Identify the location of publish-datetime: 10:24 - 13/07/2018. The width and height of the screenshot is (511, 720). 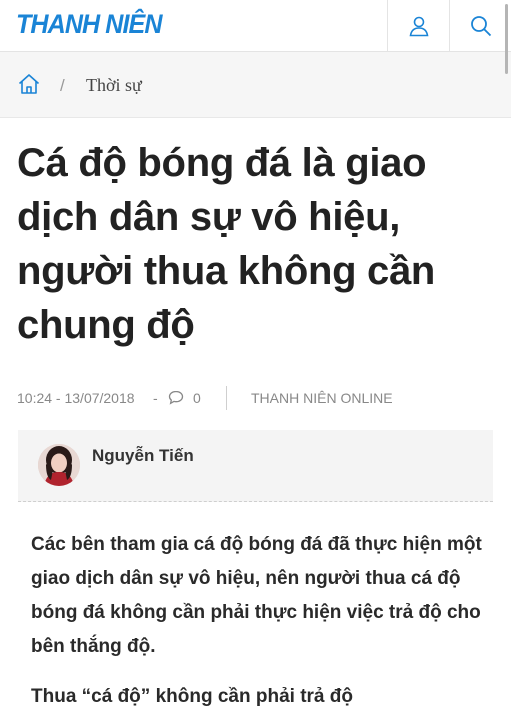
(76, 398).